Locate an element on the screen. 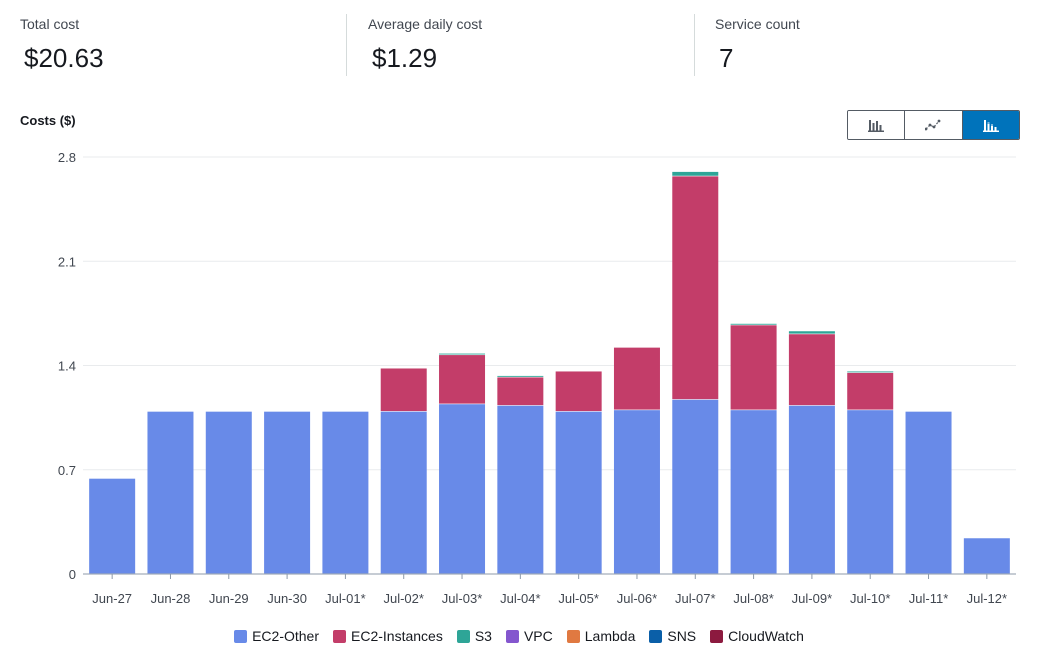 This screenshot has height=666, width=1038. y-tick-label: 1.4 is located at coordinates (67, 366).